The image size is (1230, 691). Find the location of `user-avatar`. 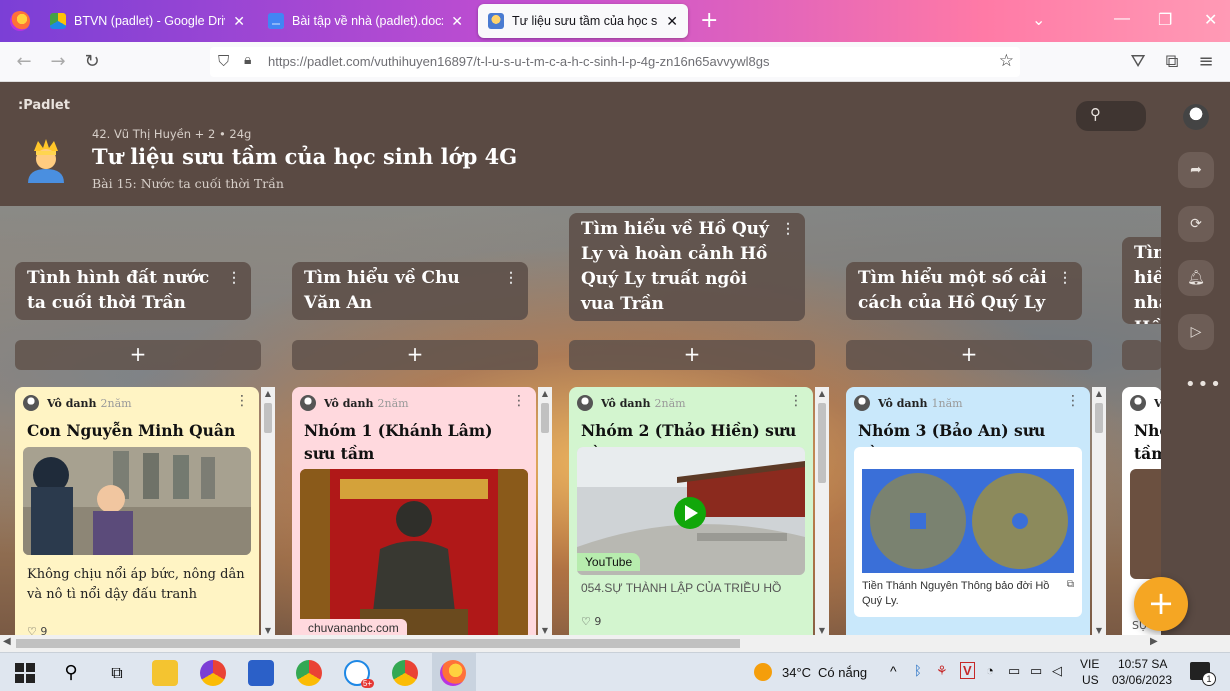

user-avatar is located at coordinates (1196, 117).